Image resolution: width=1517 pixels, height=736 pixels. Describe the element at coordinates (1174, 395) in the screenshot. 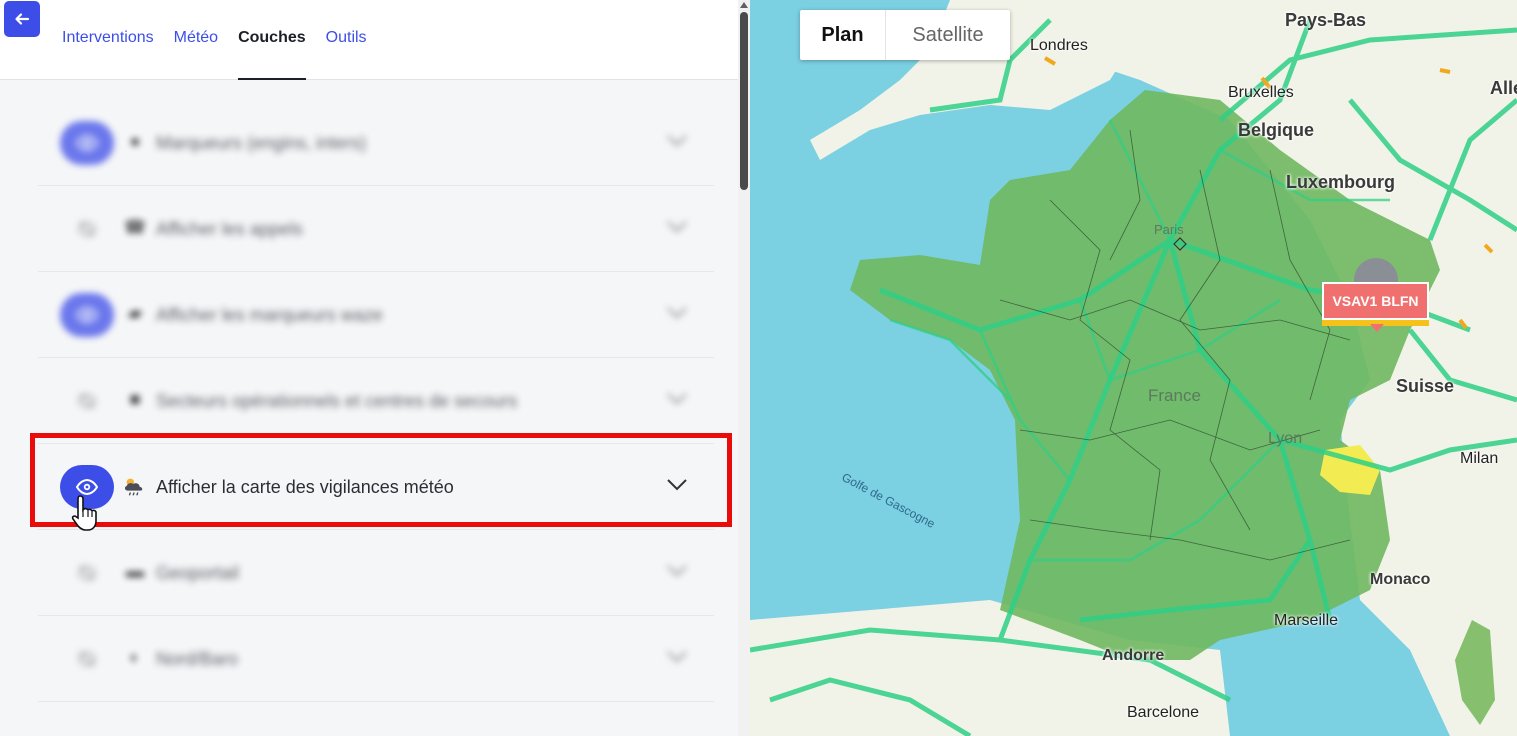

I see `map-label-france: France` at that location.